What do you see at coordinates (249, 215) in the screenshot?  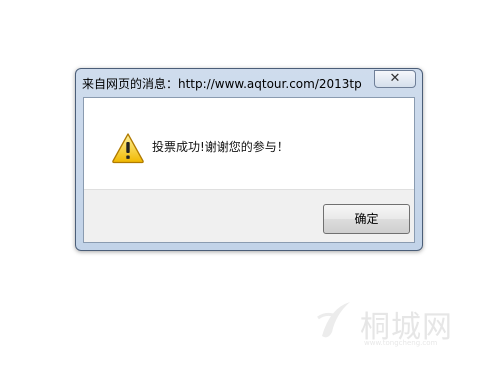 I see `button-bar: 确定` at bounding box center [249, 215].